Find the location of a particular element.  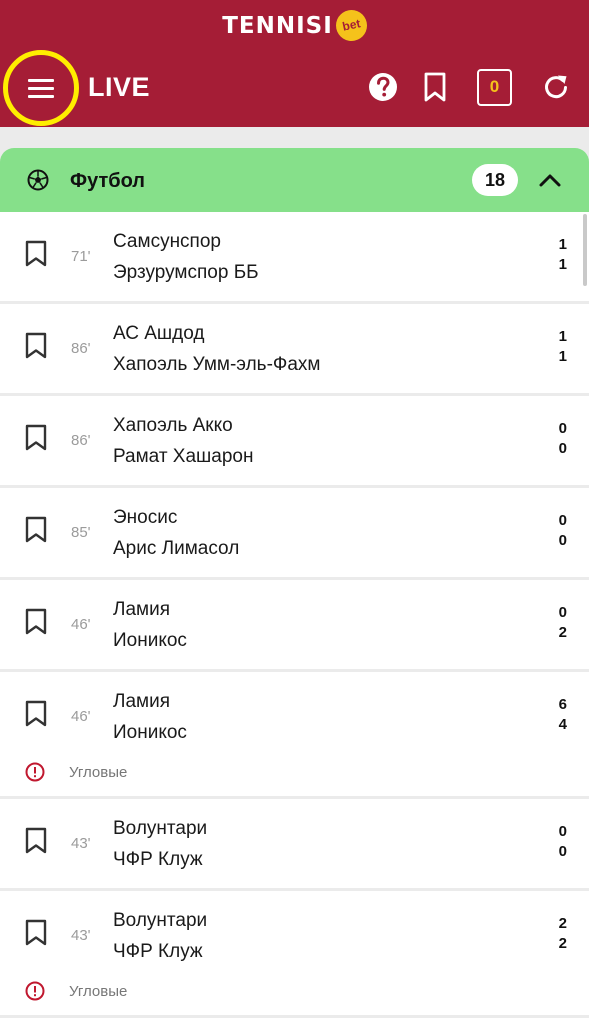

team-away: Хапоэль Умм-эль-Фахм is located at coordinates (217, 364).